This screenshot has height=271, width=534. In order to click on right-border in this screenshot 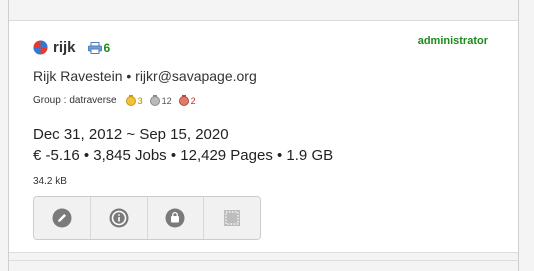, I will do `click(518, 135)`.